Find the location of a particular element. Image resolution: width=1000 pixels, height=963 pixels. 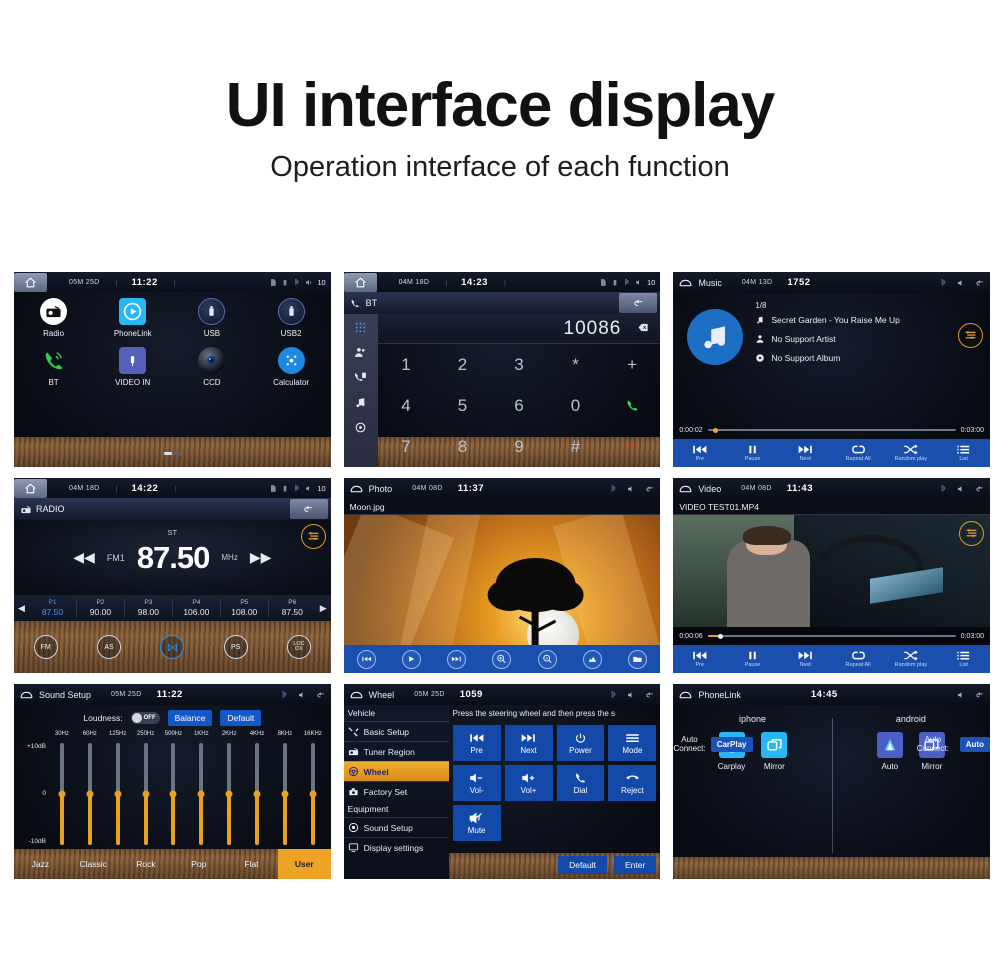

list-button: List is located at coordinates (963, 453).